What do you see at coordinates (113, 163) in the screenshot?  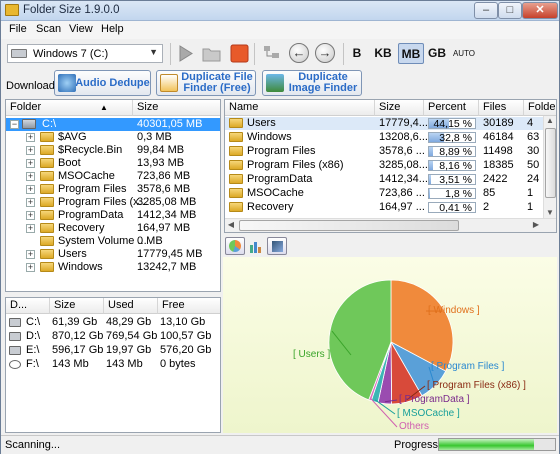 I see `tree-row: + Boot 13,93 MB` at bounding box center [113, 163].